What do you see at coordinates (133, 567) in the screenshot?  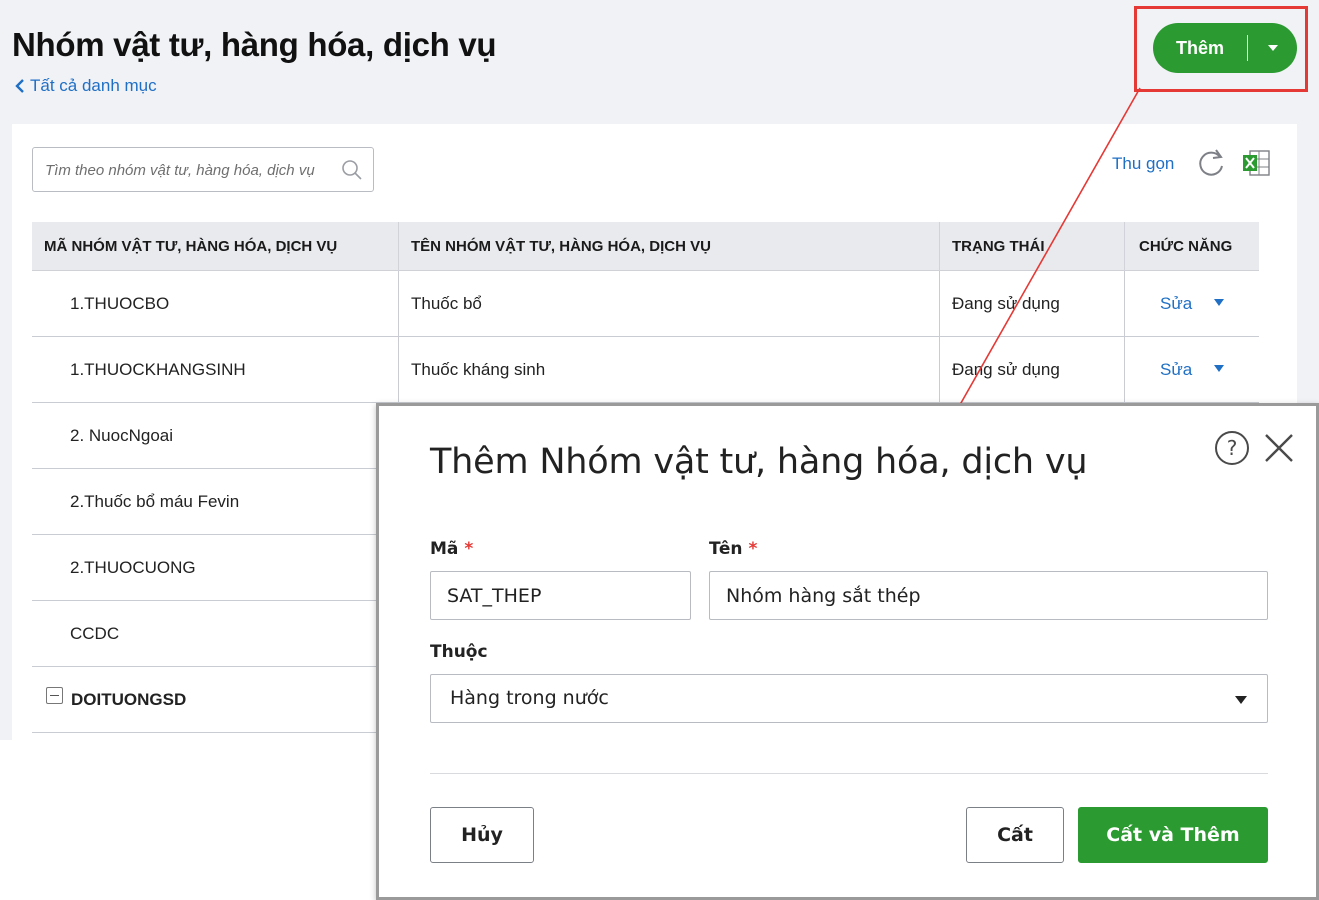 I see `cell-code: 2.THUOCUONG` at bounding box center [133, 567].